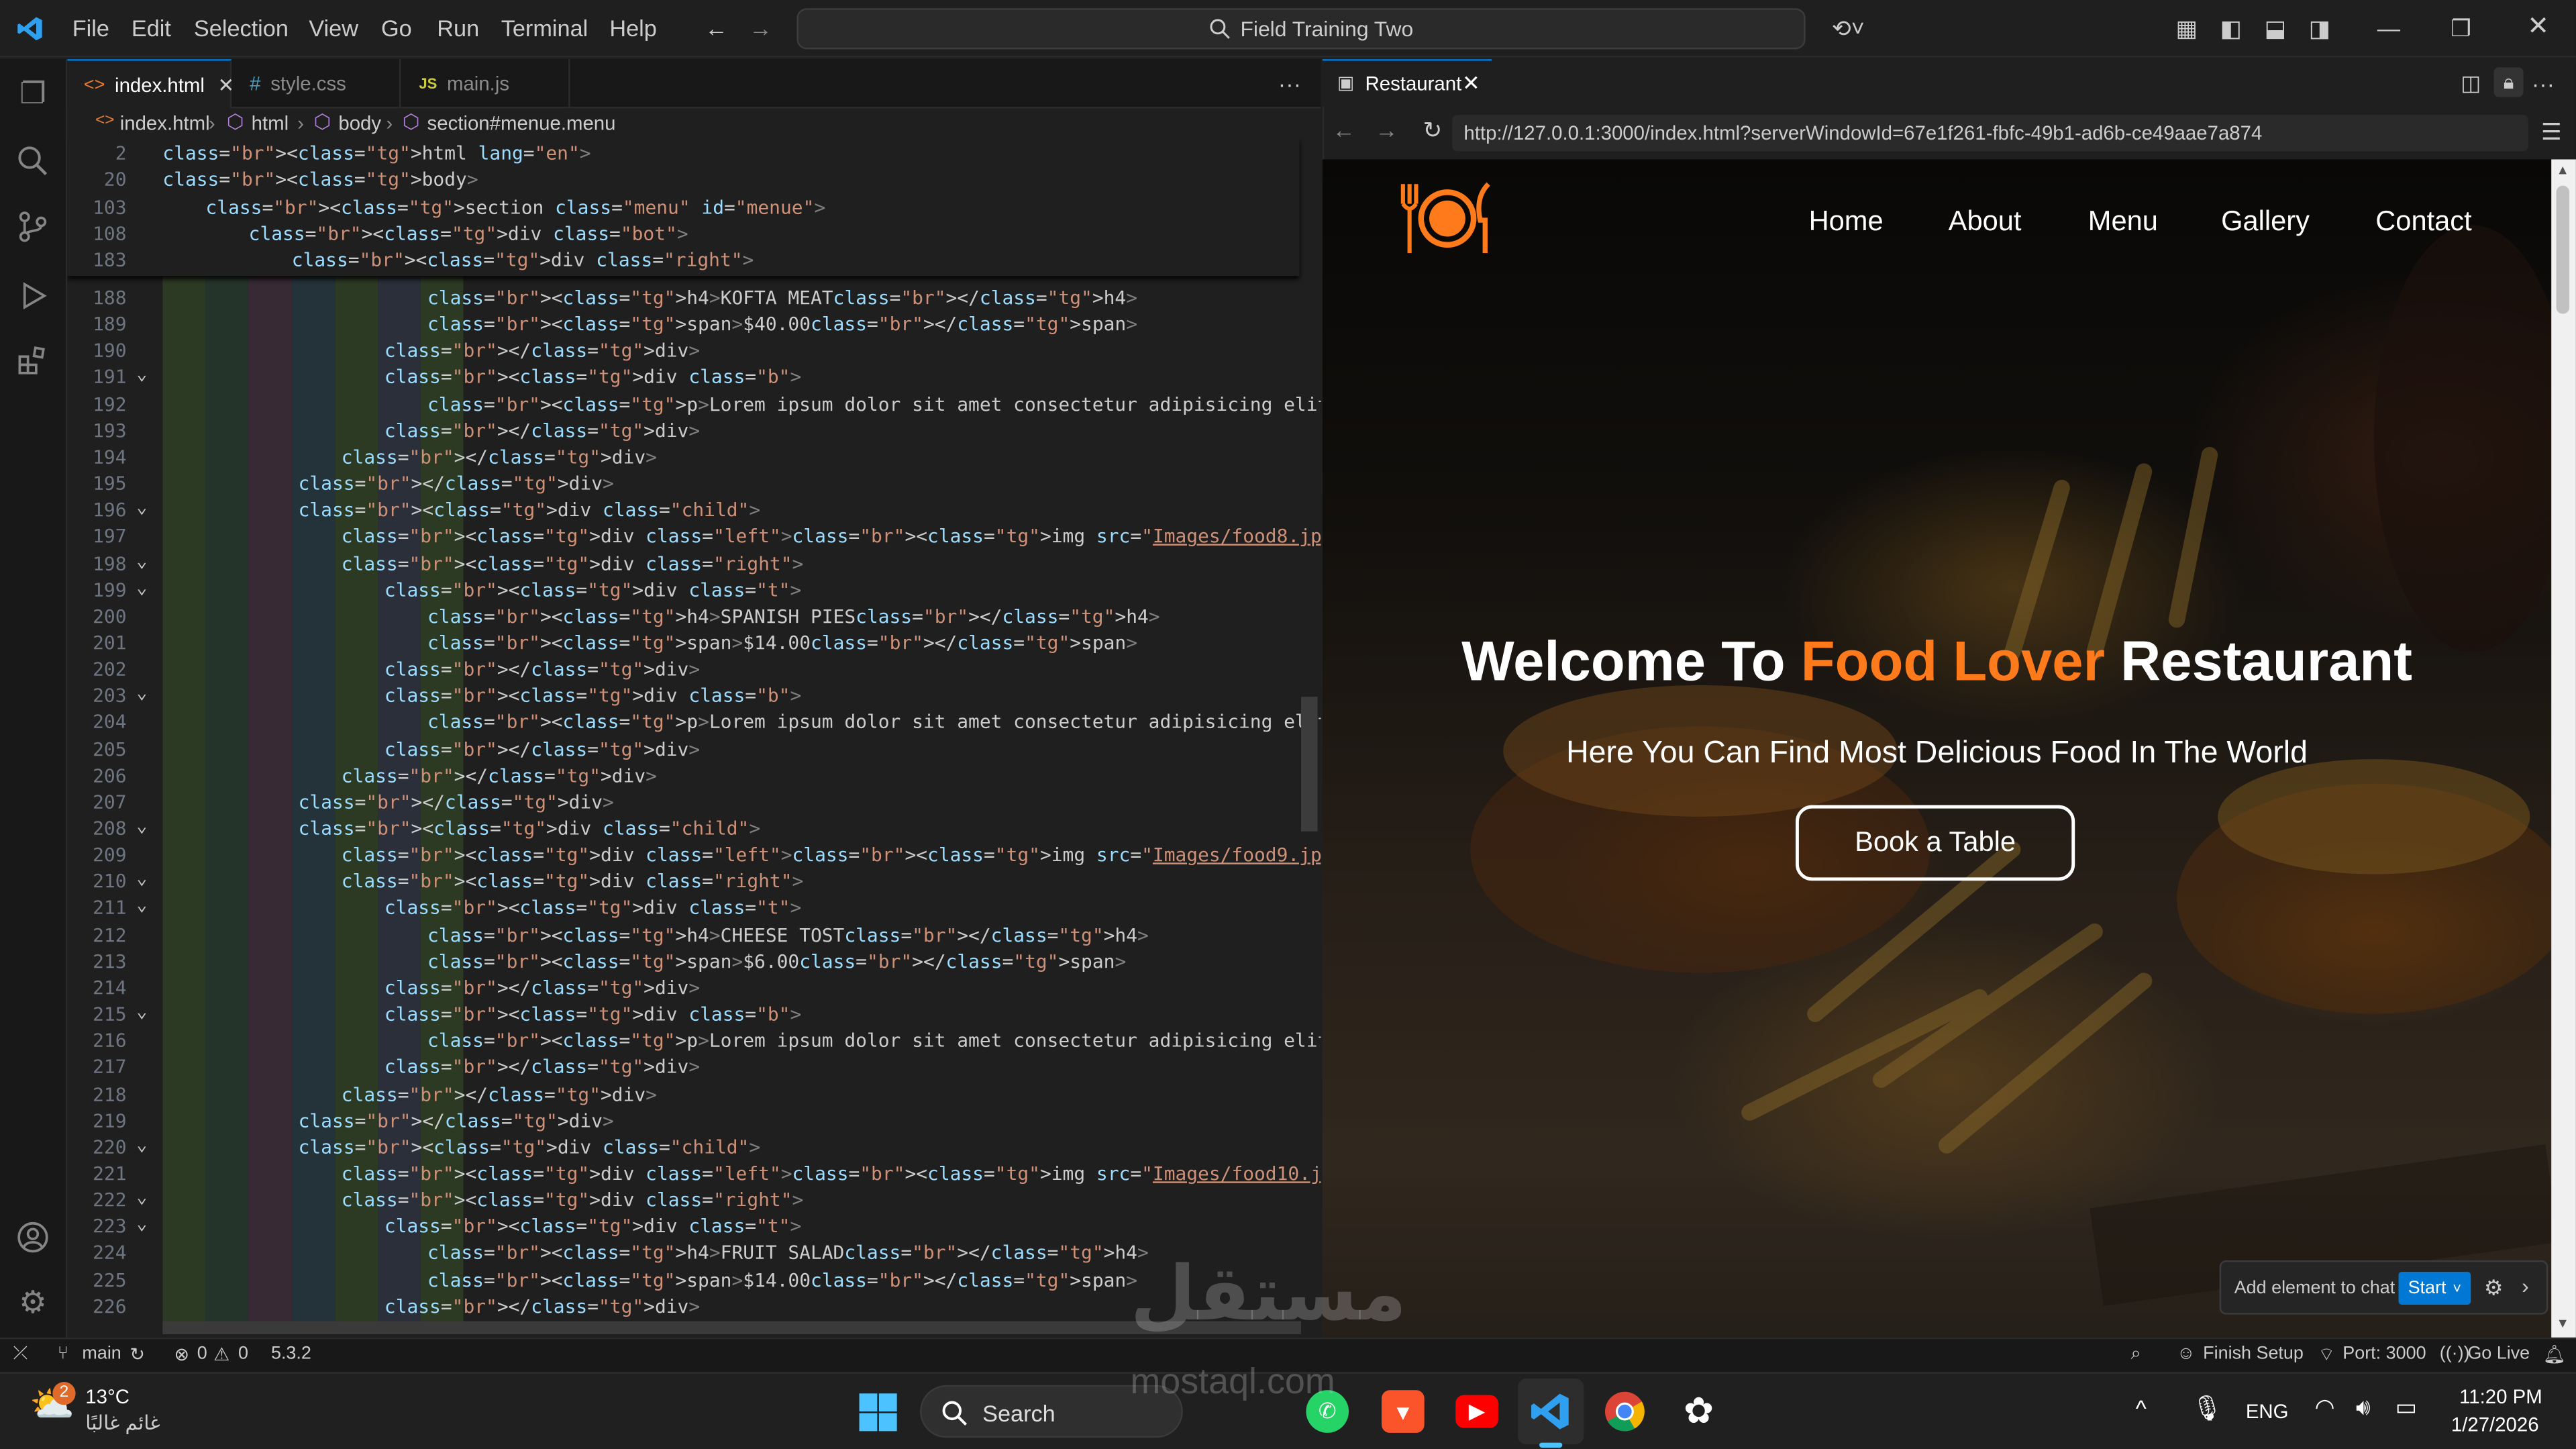 The width and height of the screenshot is (2576, 1449). What do you see at coordinates (122, 1422) in the screenshot?
I see `weather-condition: غائم غالبًا` at bounding box center [122, 1422].